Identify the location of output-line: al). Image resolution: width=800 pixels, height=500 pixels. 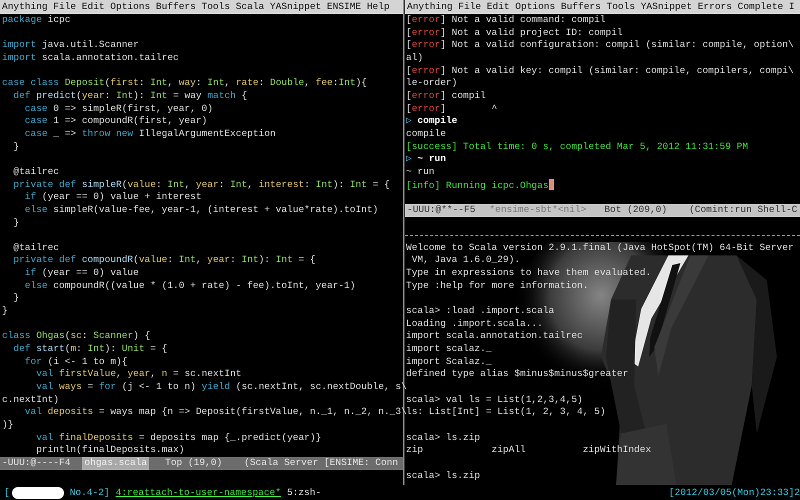
(414, 58).